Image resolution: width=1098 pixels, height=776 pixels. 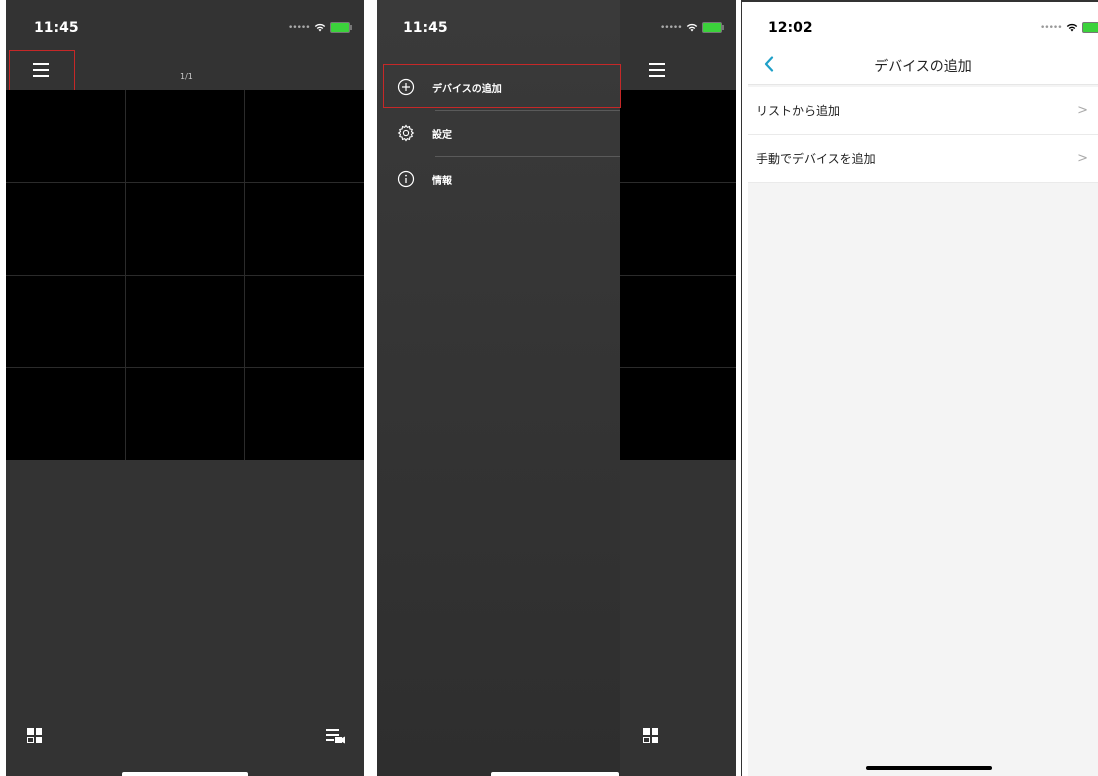 What do you see at coordinates (741, 388) in the screenshot?
I see `screen-separator` at bounding box center [741, 388].